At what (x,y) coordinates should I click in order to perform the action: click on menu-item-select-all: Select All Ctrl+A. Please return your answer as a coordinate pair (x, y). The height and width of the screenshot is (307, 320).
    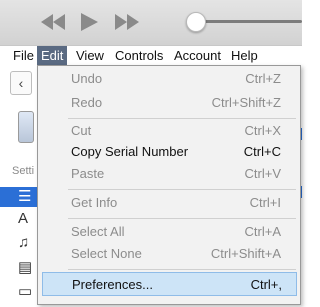
    Looking at the image, I should click on (169, 232).